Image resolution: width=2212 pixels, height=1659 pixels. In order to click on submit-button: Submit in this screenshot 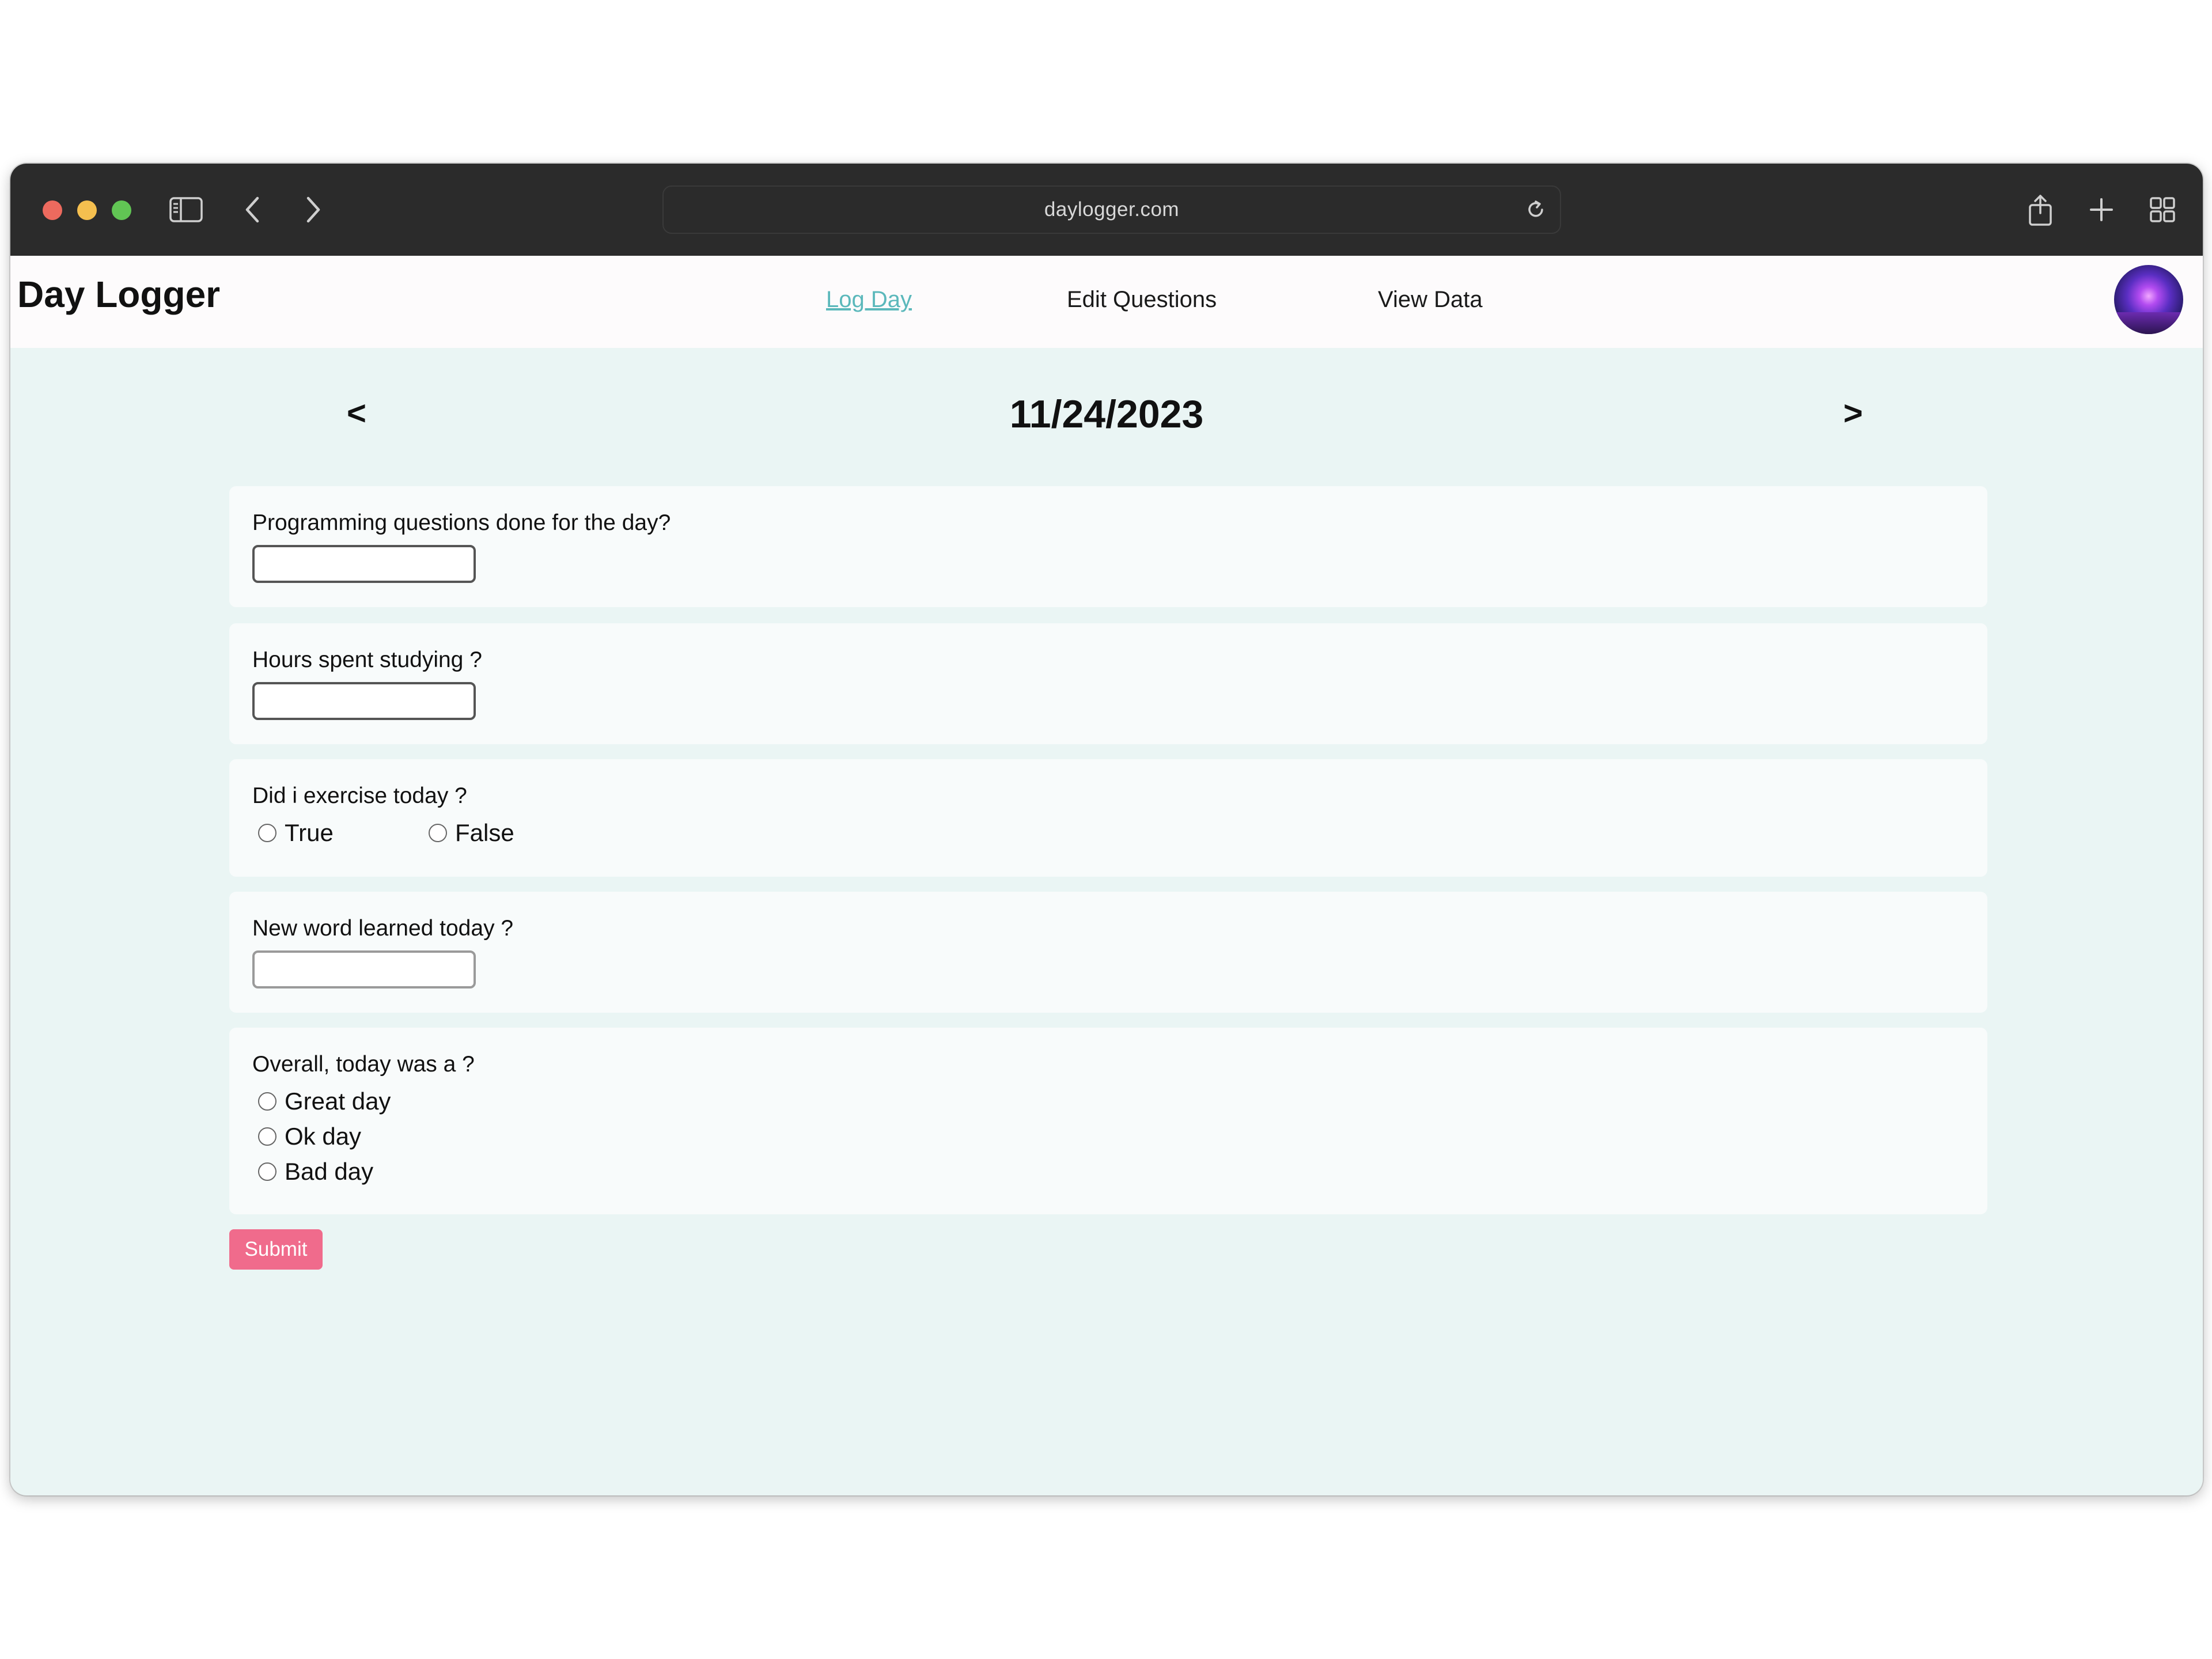, I will do `click(276, 1249)`.